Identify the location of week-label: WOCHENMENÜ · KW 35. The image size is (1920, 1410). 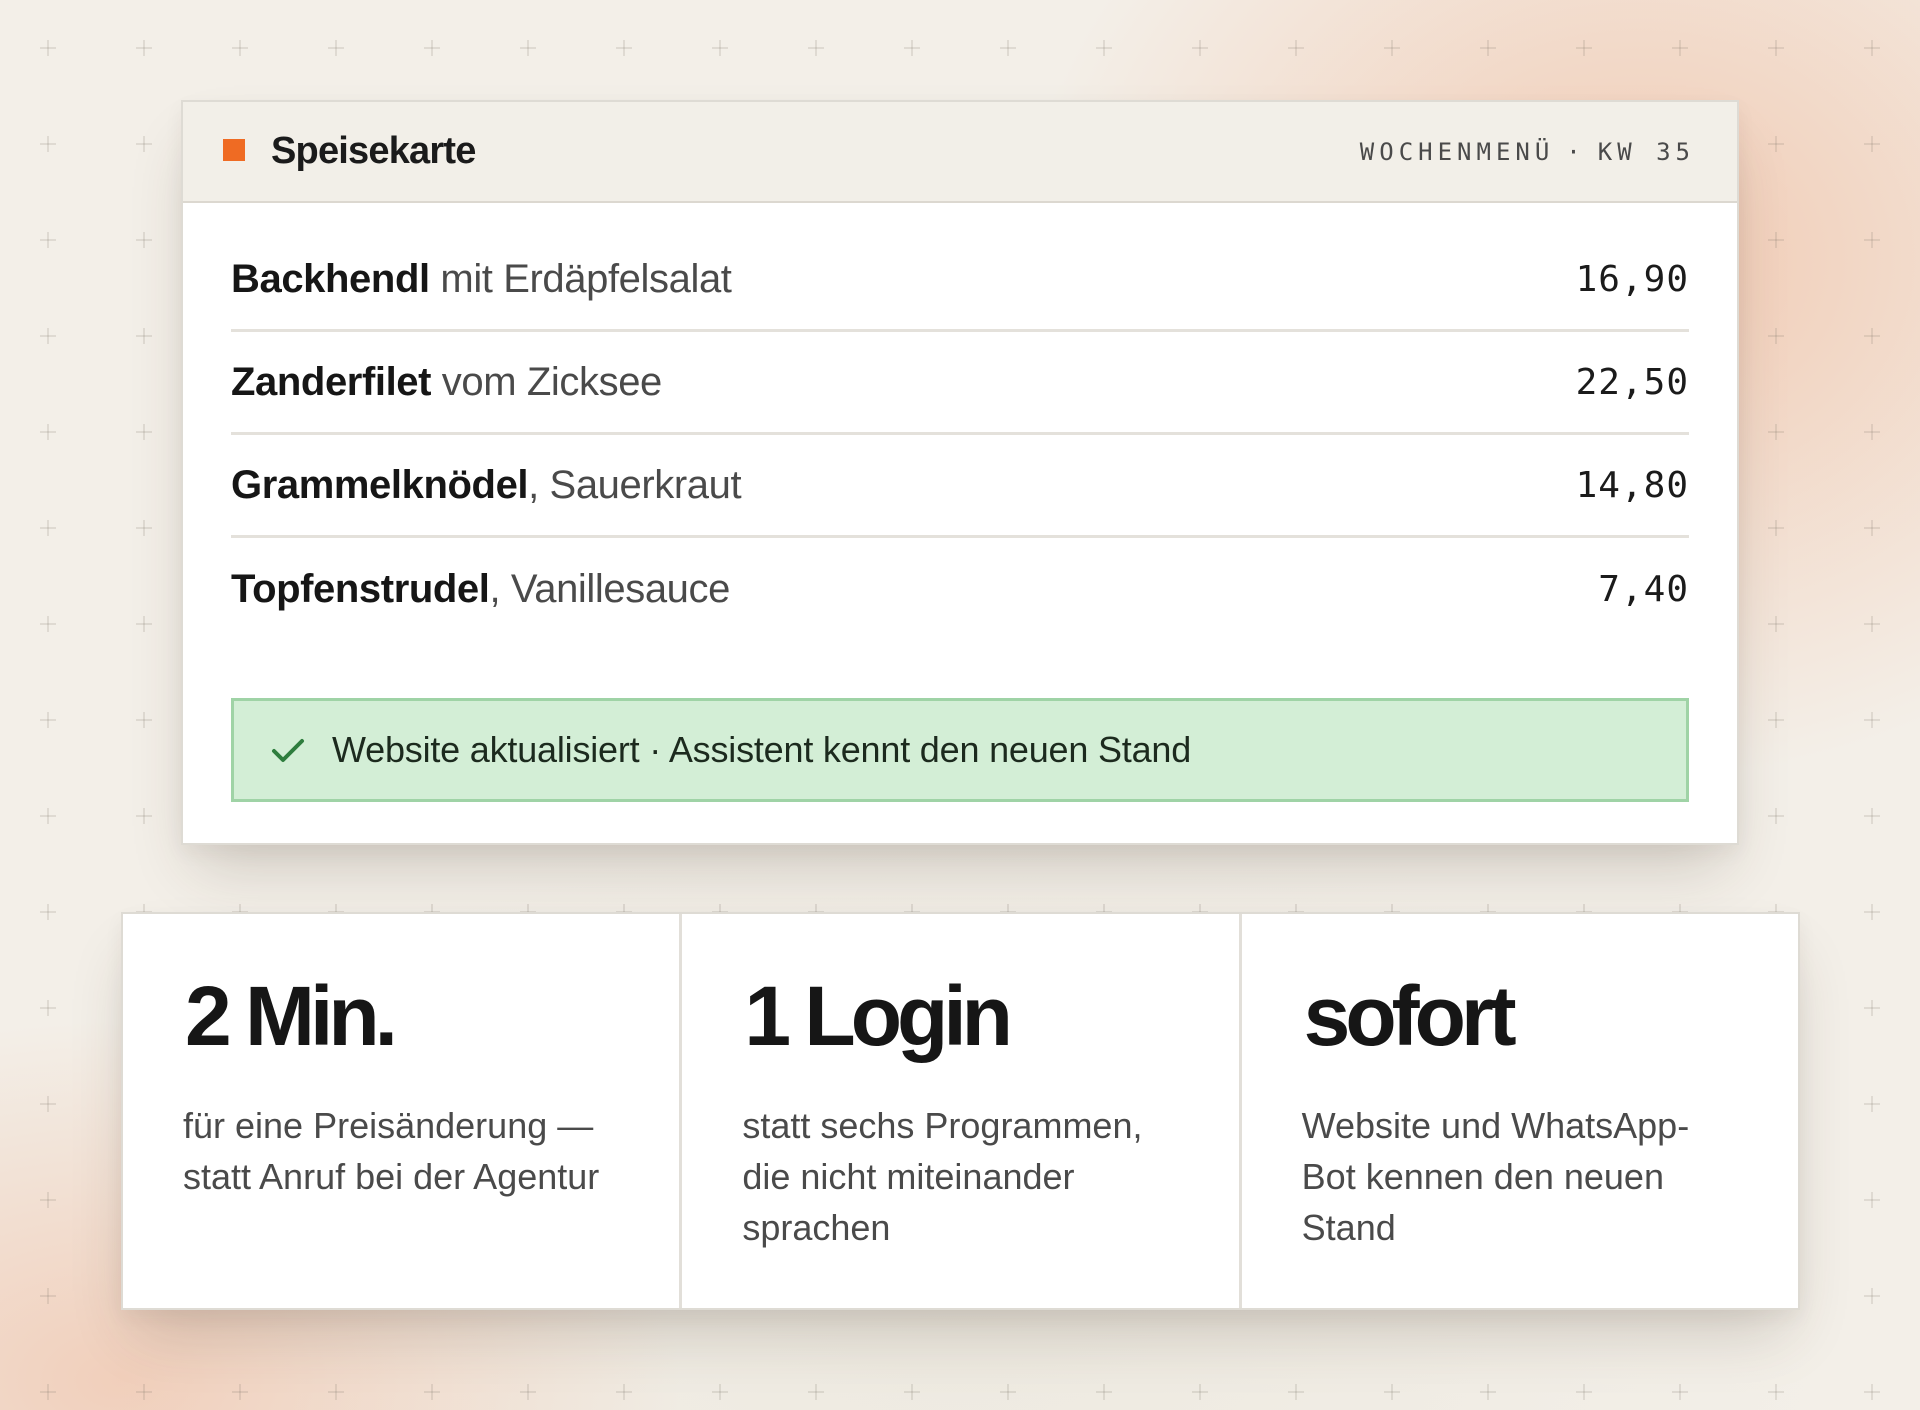
(1527, 152).